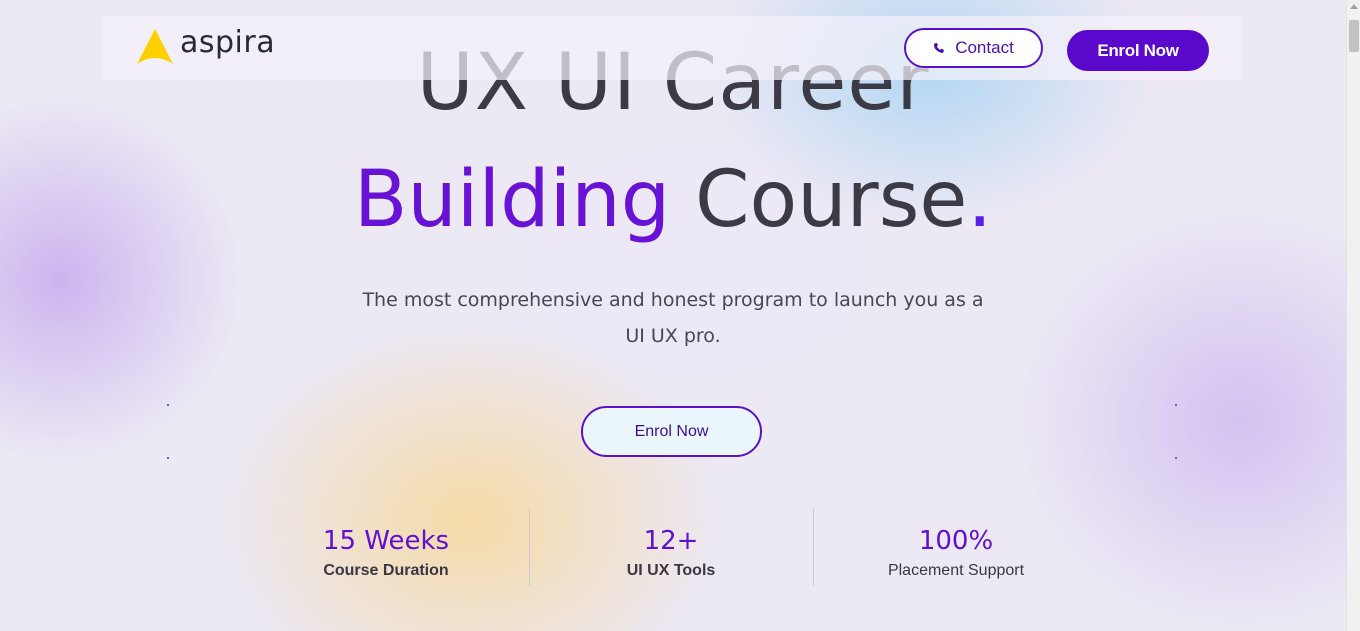 Image resolution: width=1360 pixels, height=631 pixels. Describe the element at coordinates (673, 336) in the screenshot. I see `hero-subtitle-line2: UI UX pro.` at that location.